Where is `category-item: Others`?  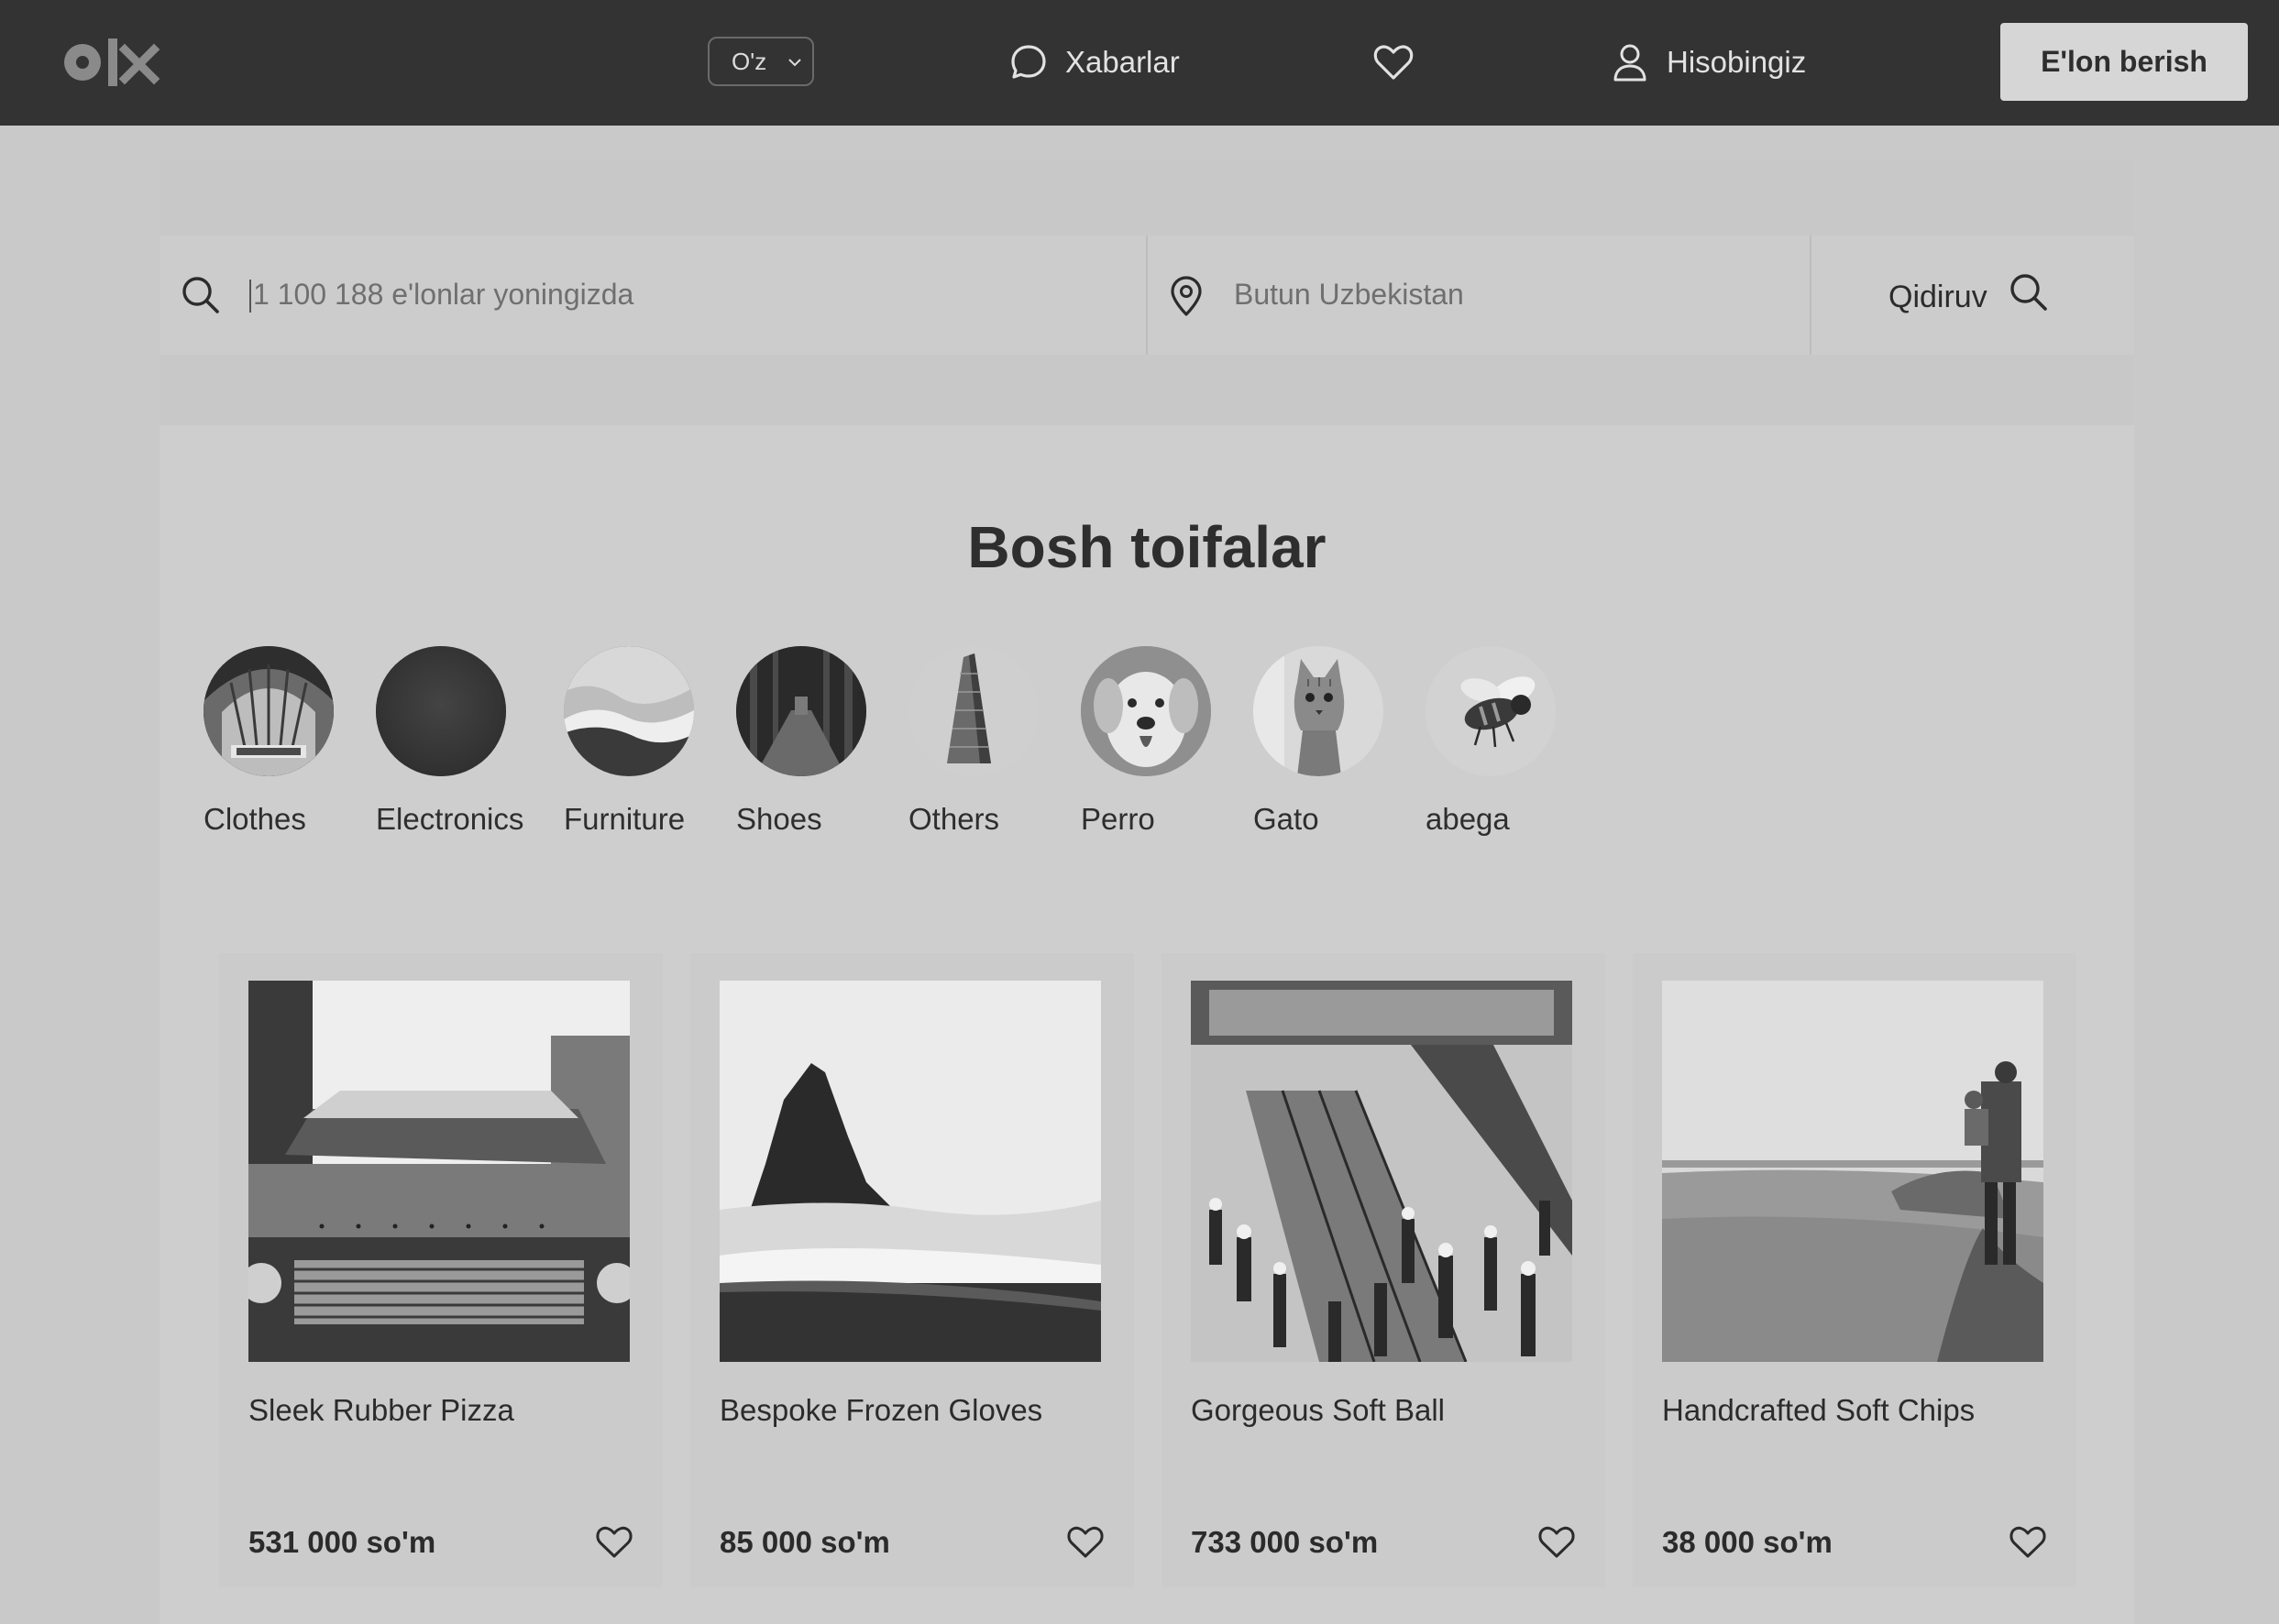 category-item: Others is located at coordinates (995, 741).